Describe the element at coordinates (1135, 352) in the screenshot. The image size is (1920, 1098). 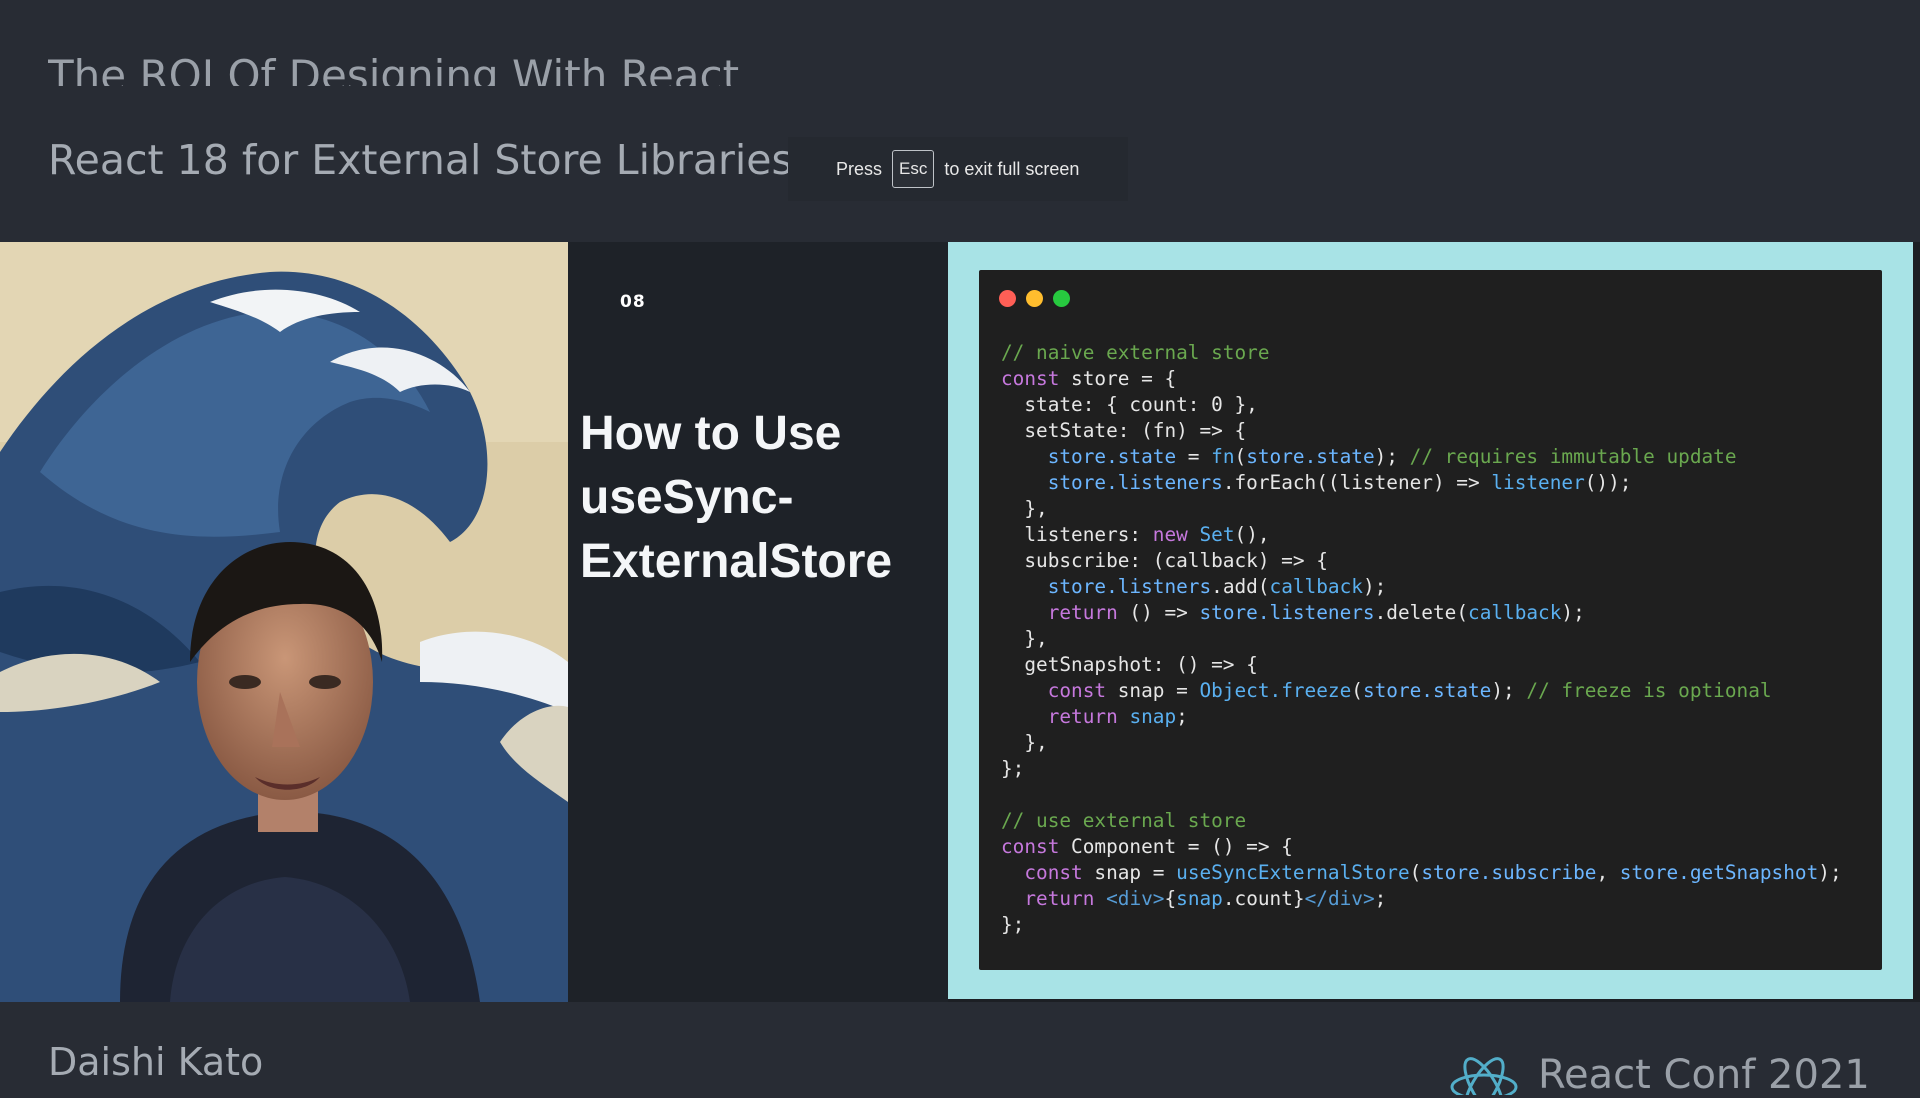
I see `code-line: // naive external store` at that location.